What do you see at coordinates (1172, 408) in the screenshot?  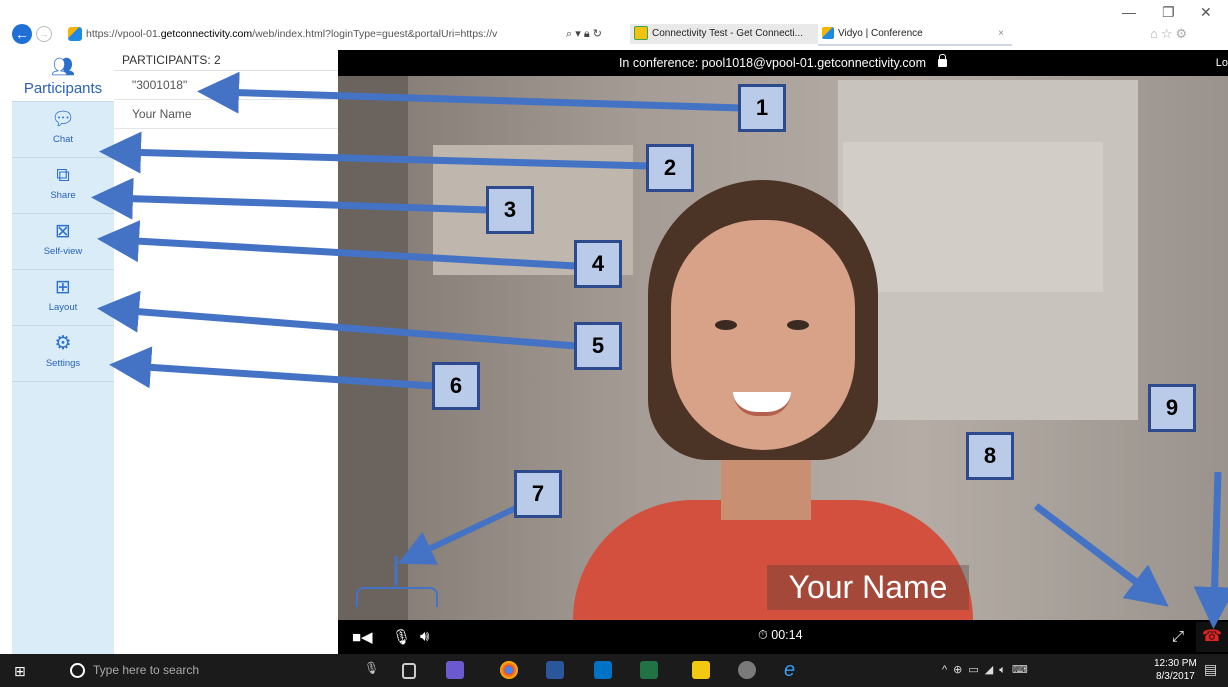 I see `callout-9: 9` at bounding box center [1172, 408].